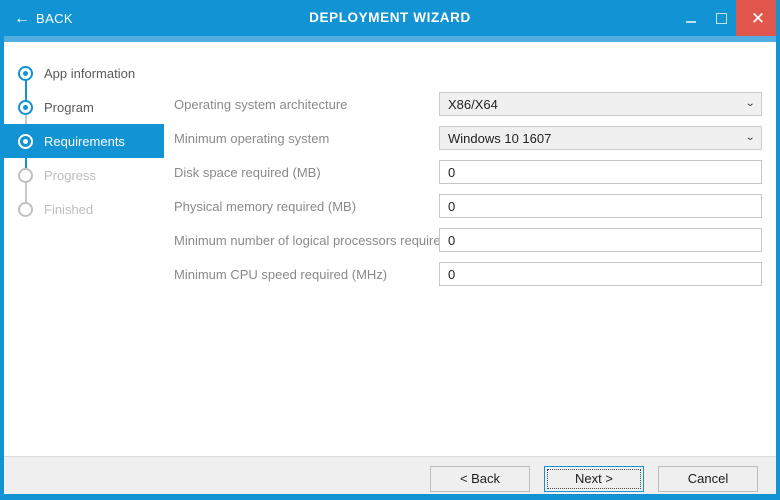 This screenshot has height=500, width=780. What do you see at coordinates (500, 138) in the screenshot?
I see `minimum-os-value: Windows 10 1607` at bounding box center [500, 138].